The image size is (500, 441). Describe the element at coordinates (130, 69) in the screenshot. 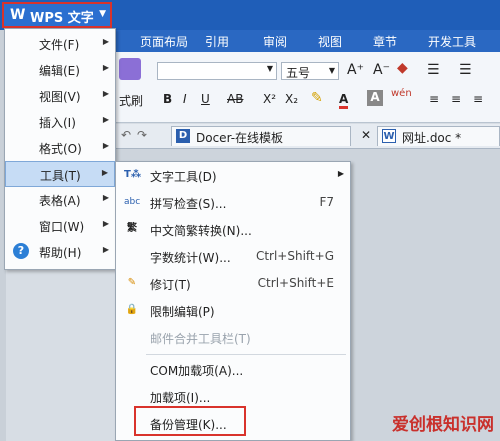

I see `format-painter-icon` at that location.